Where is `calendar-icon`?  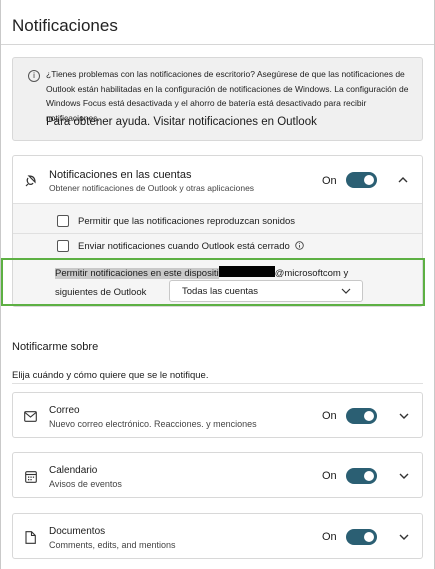
calendar-icon is located at coordinates (31, 477).